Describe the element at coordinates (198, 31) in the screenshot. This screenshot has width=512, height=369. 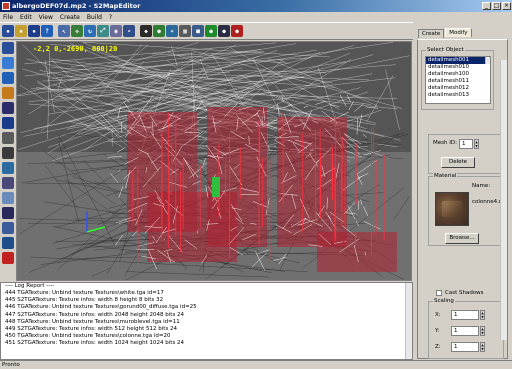
I see `cube-icon: ■` at that location.